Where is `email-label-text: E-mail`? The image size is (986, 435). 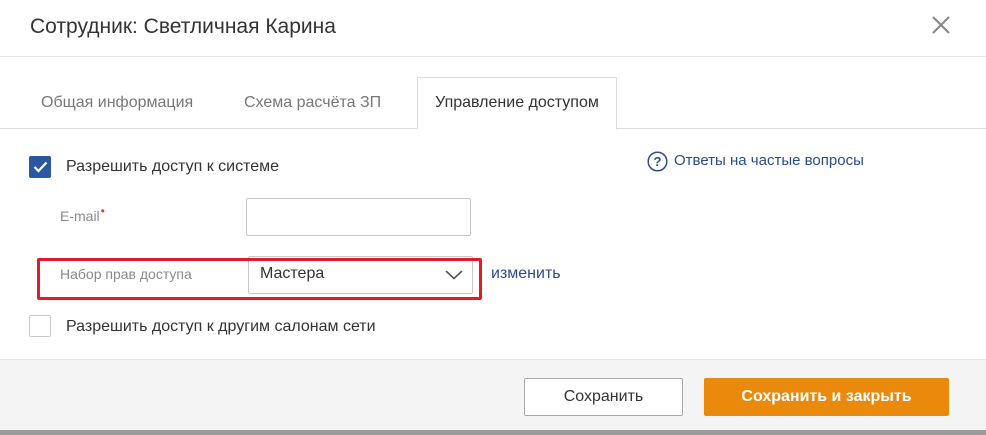
email-label-text: E-mail is located at coordinates (80, 216).